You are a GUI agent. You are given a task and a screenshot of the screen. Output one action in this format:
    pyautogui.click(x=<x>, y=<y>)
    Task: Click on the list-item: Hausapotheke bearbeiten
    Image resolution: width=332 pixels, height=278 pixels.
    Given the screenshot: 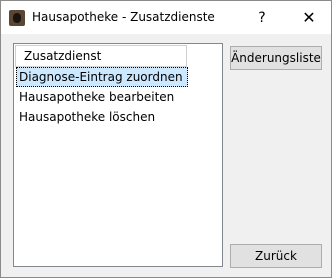 What is the action you would take?
    pyautogui.click(x=119, y=97)
    